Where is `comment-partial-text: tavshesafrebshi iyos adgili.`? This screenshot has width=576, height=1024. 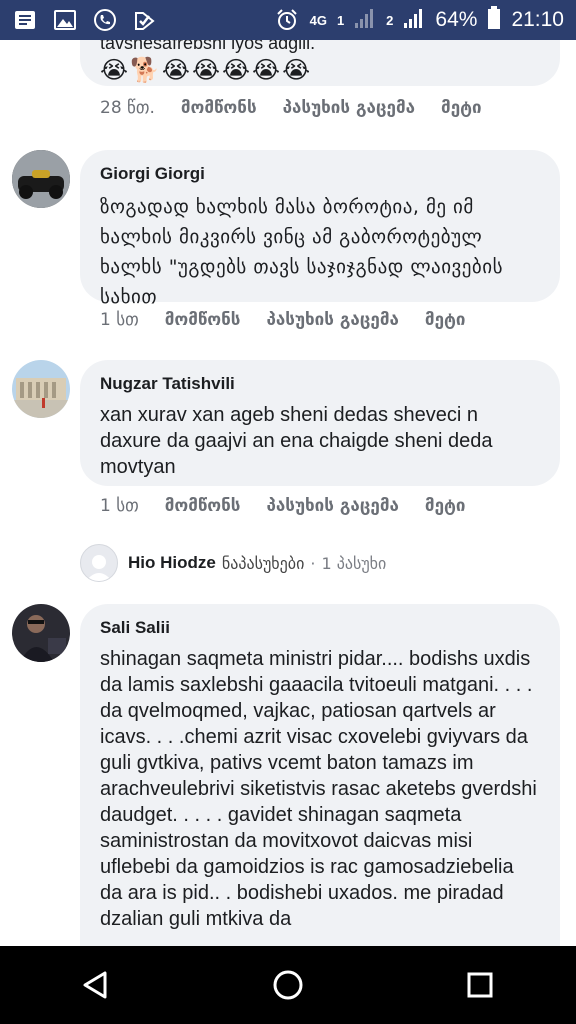 comment-partial-text: tavshesafrebshi iyos adgili. is located at coordinates (208, 46).